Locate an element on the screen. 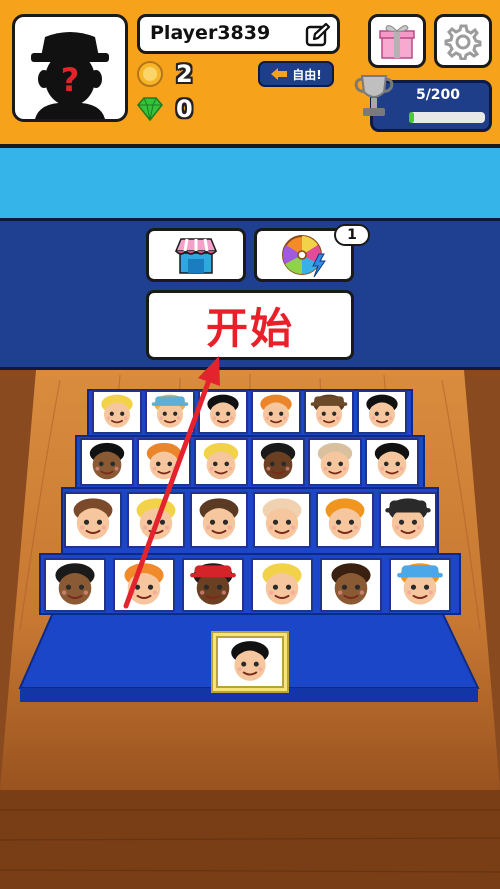 Image resolution: width=500 pixels, height=889 pixels. red-arrow is located at coordinates (171, 482).